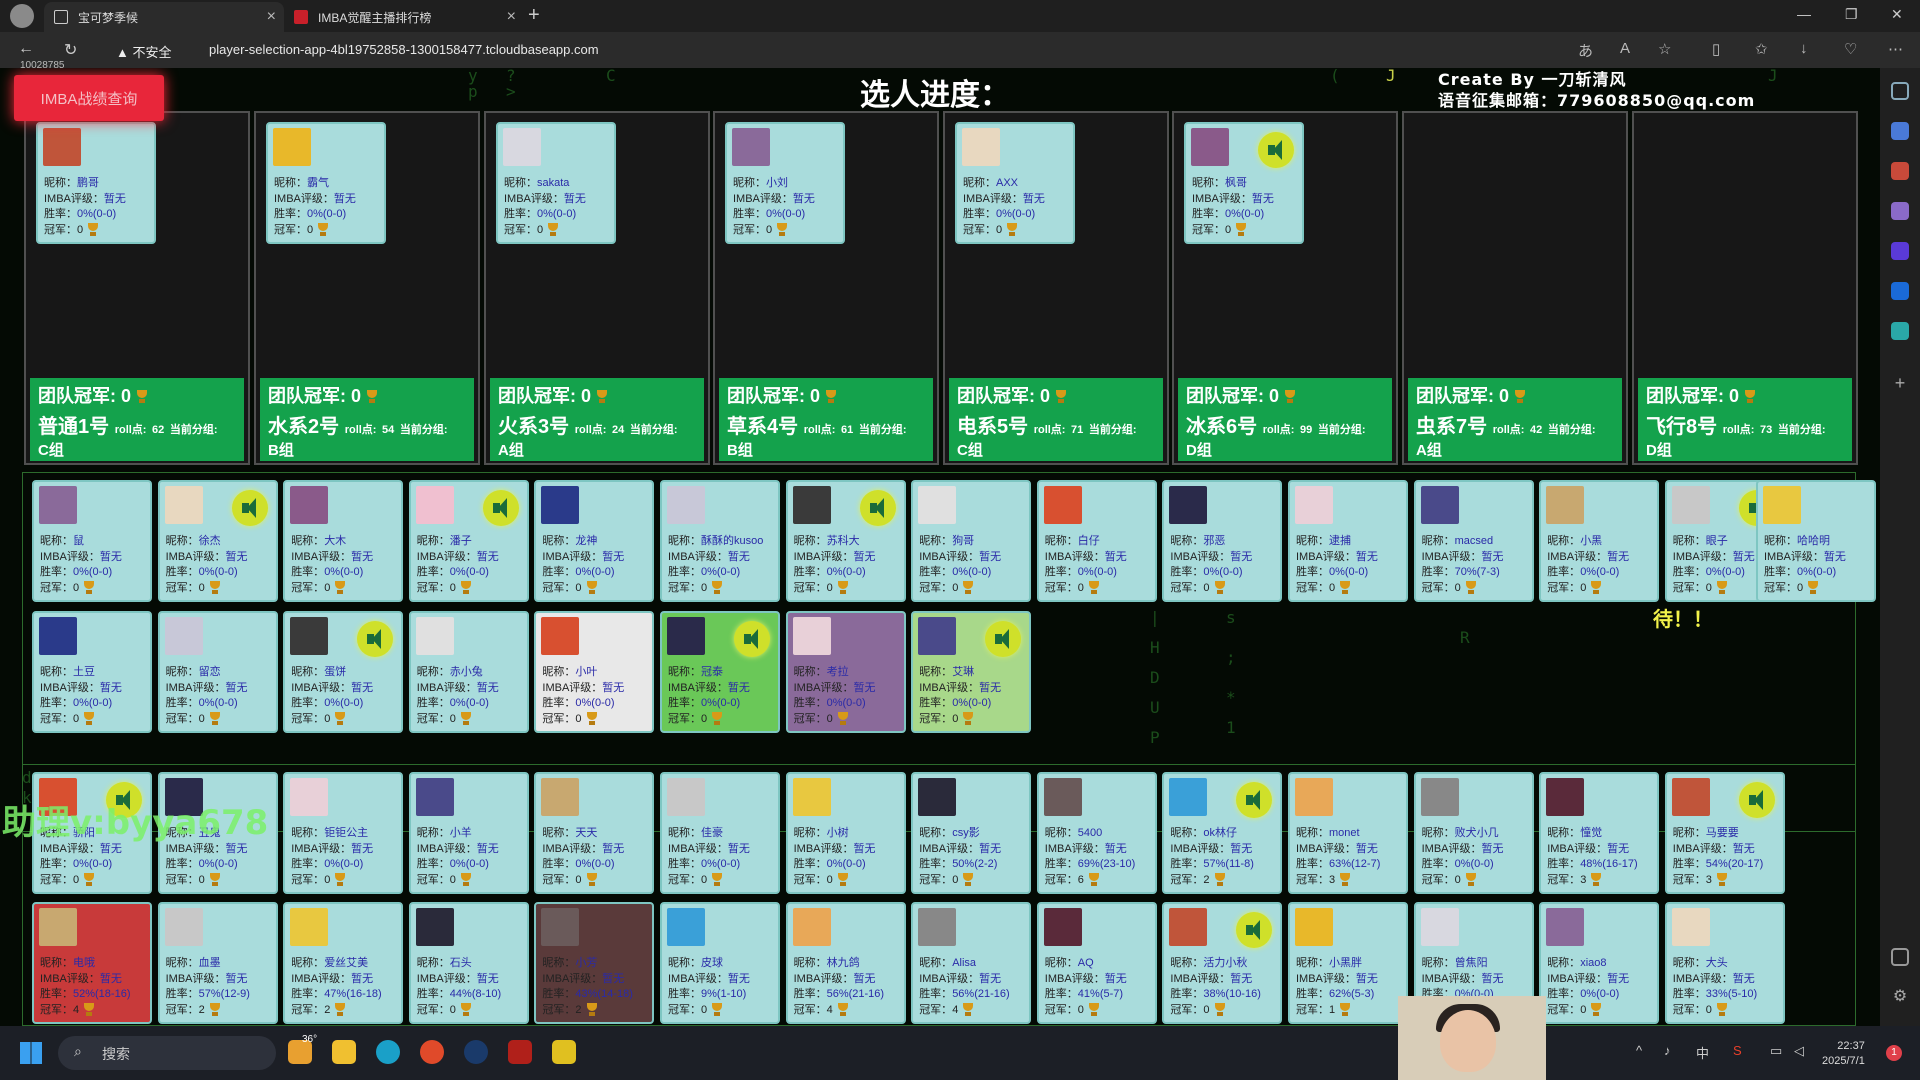  I want to click on window-close-icon: ✕, so click(1897, 14).